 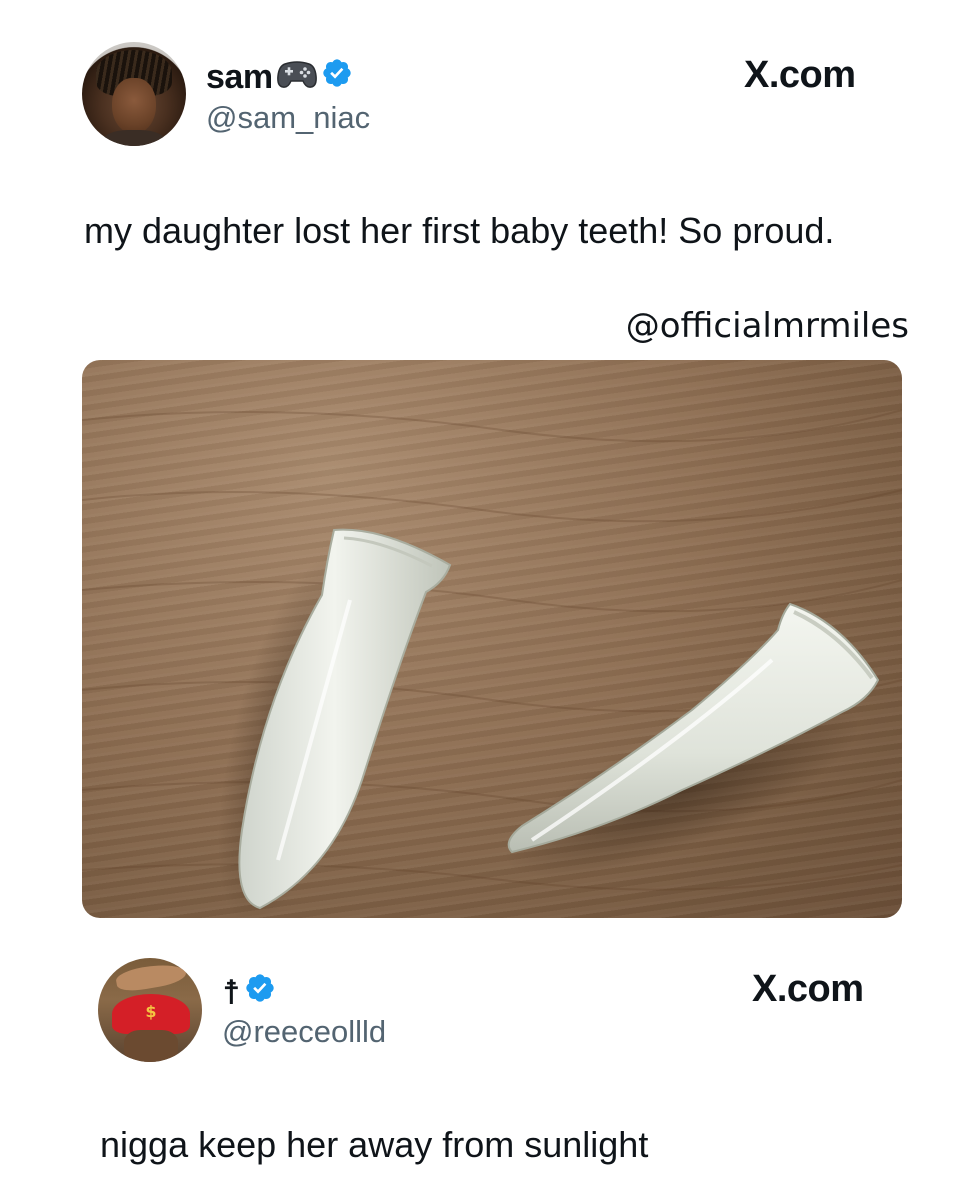 I want to click on display-name: sam, so click(x=279, y=77).